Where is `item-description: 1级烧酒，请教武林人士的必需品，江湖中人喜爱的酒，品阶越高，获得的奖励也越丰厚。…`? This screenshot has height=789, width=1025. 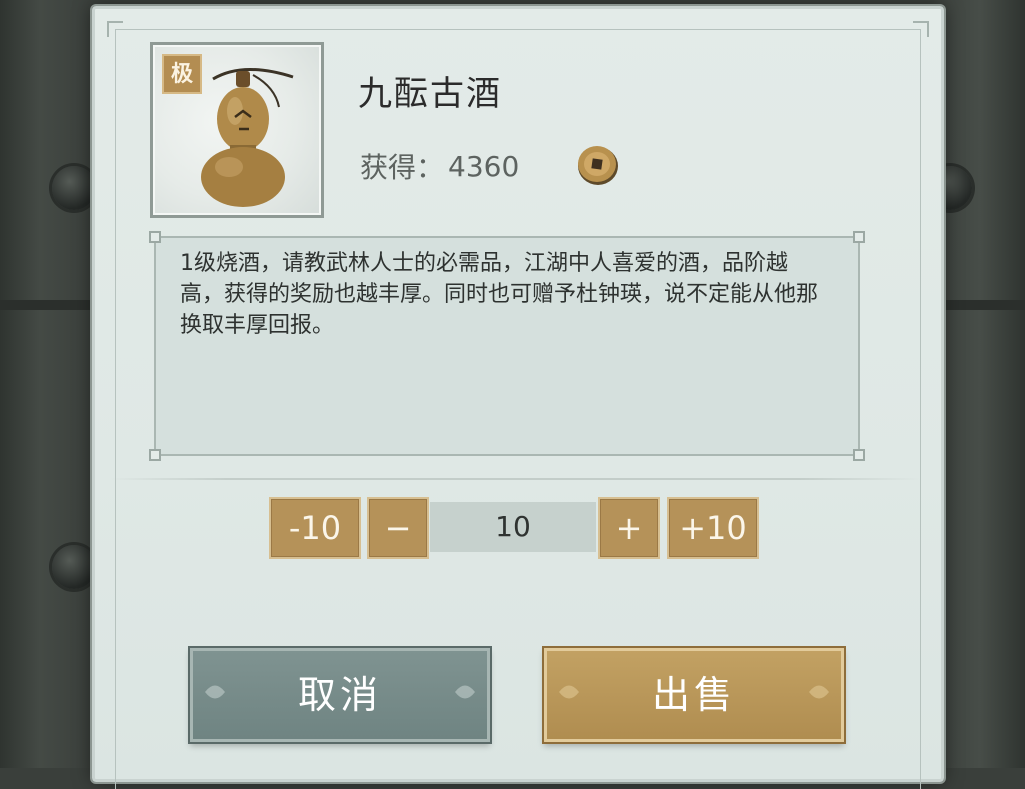
item-description: 1级烧酒，请教武林人士的必需品，江湖中人喜爱的酒，品阶越高，获得的奖励也越丰厚。… is located at coordinates (499, 294).